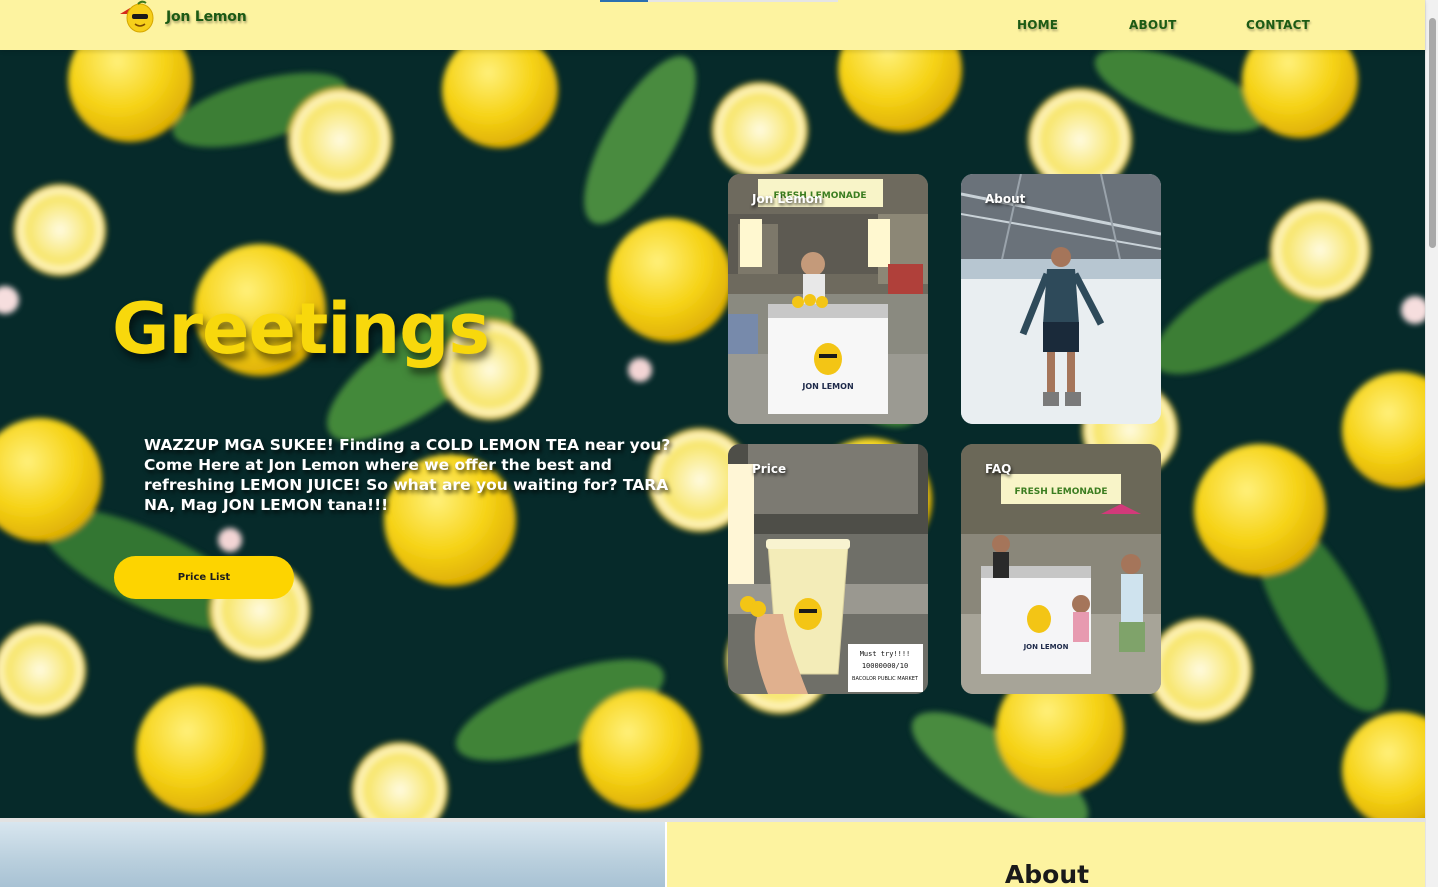 The height and width of the screenshot is (887, 1438). Describe the element at coordinates (301, 329) in the screenshot. I see `hero-heading: Greetings` at that location.